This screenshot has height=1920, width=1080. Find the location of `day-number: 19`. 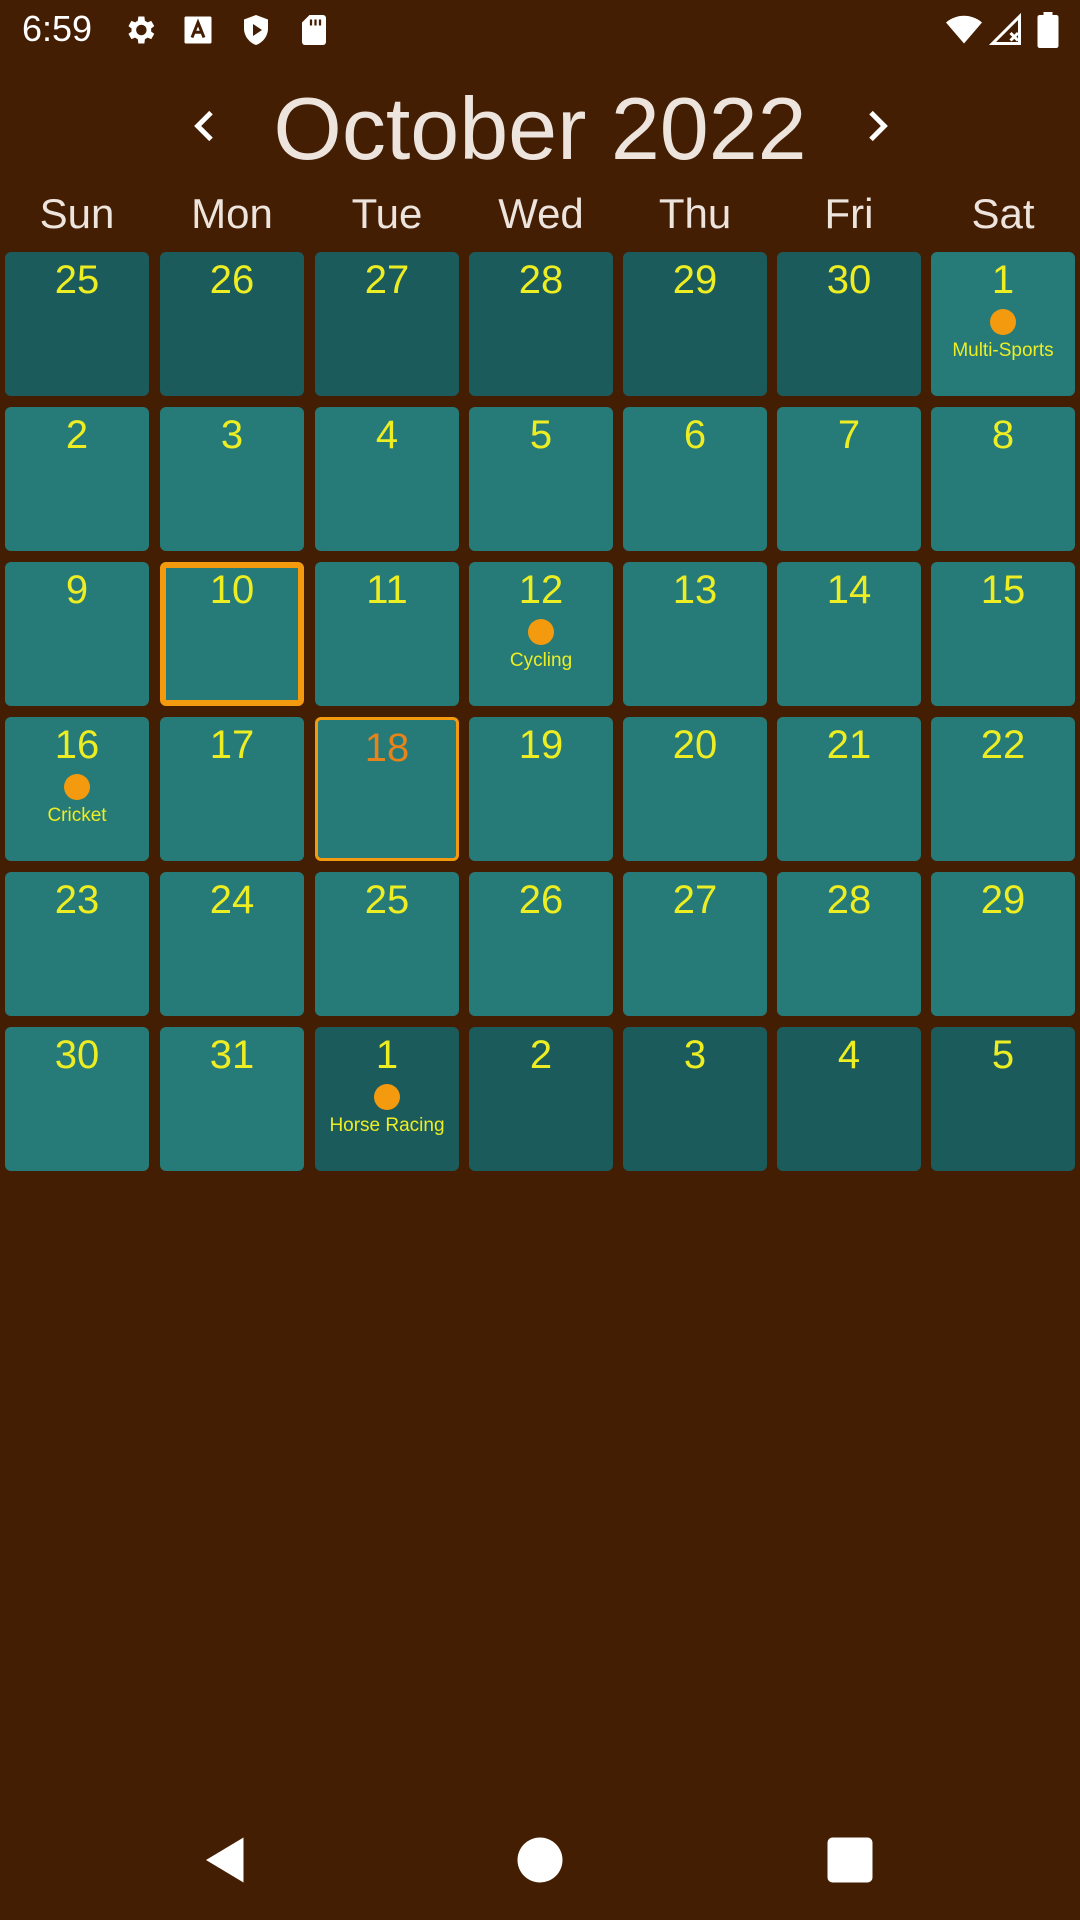

day-number: 19 is located at coordinates (541, 745).